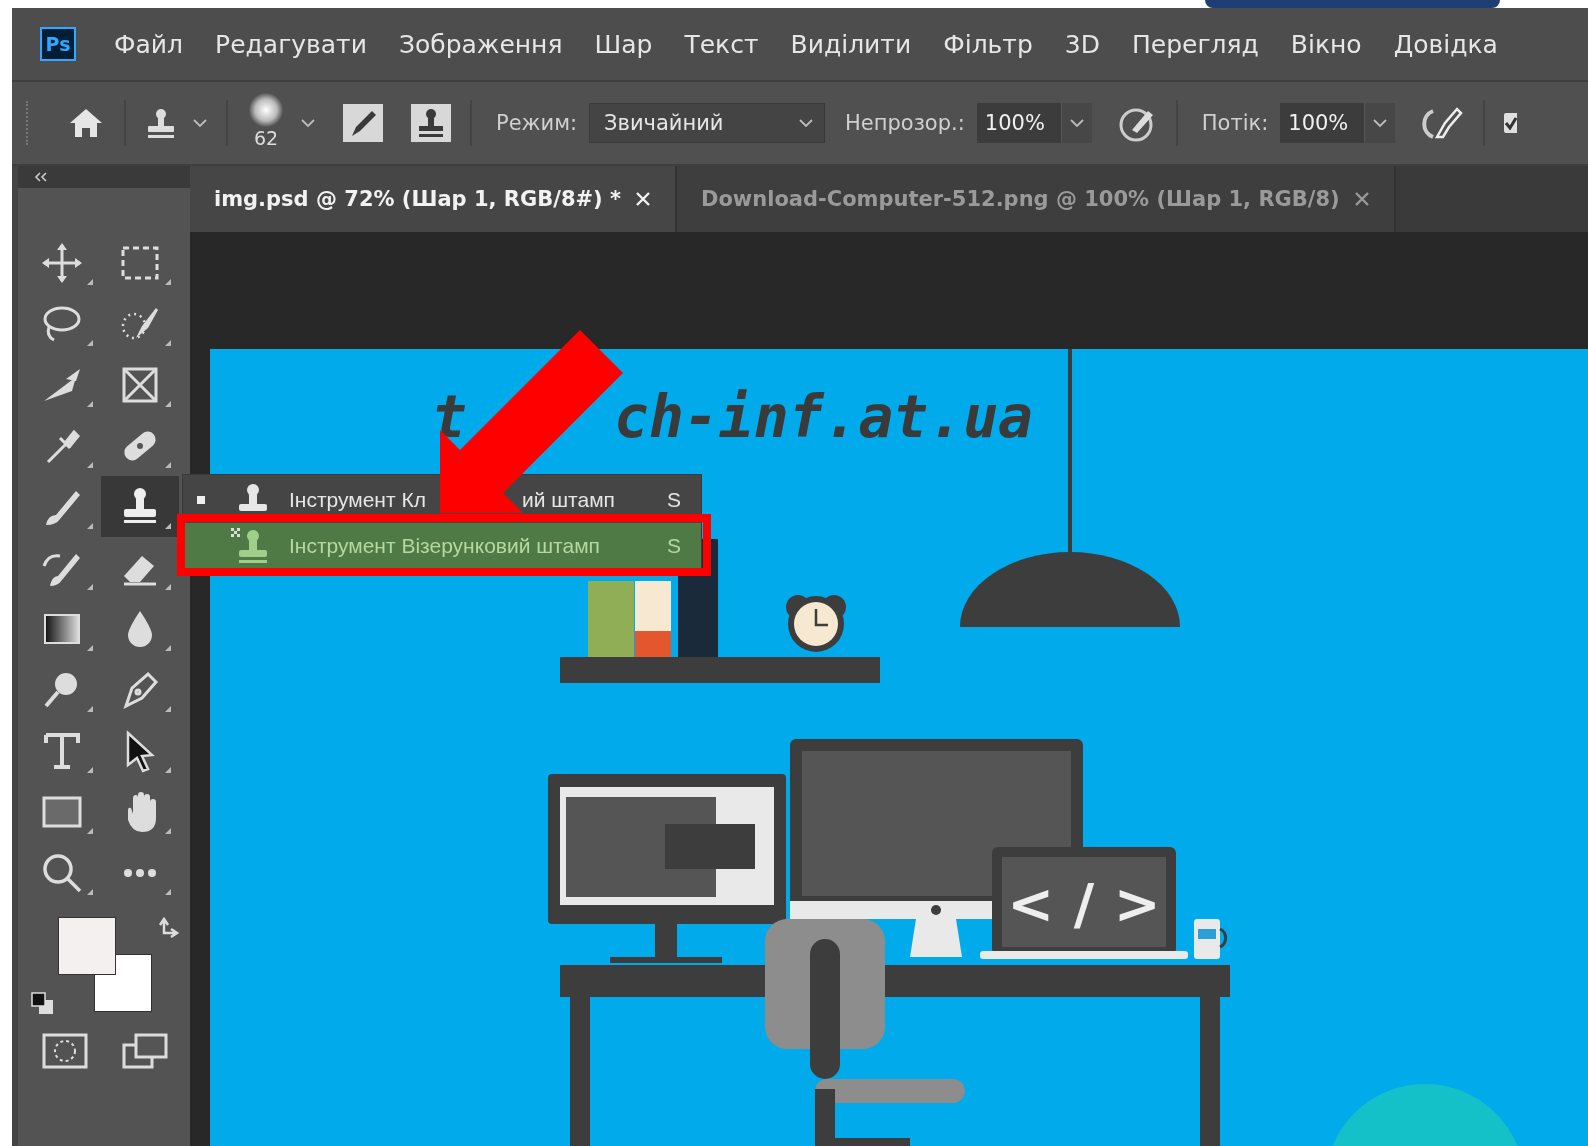 The height and width of the screenshot is (1146, 1588). What do you see at coordinates (58, 44) in the screenshot?
I see `app-logo: Ps` at bounding box center [58, 44].